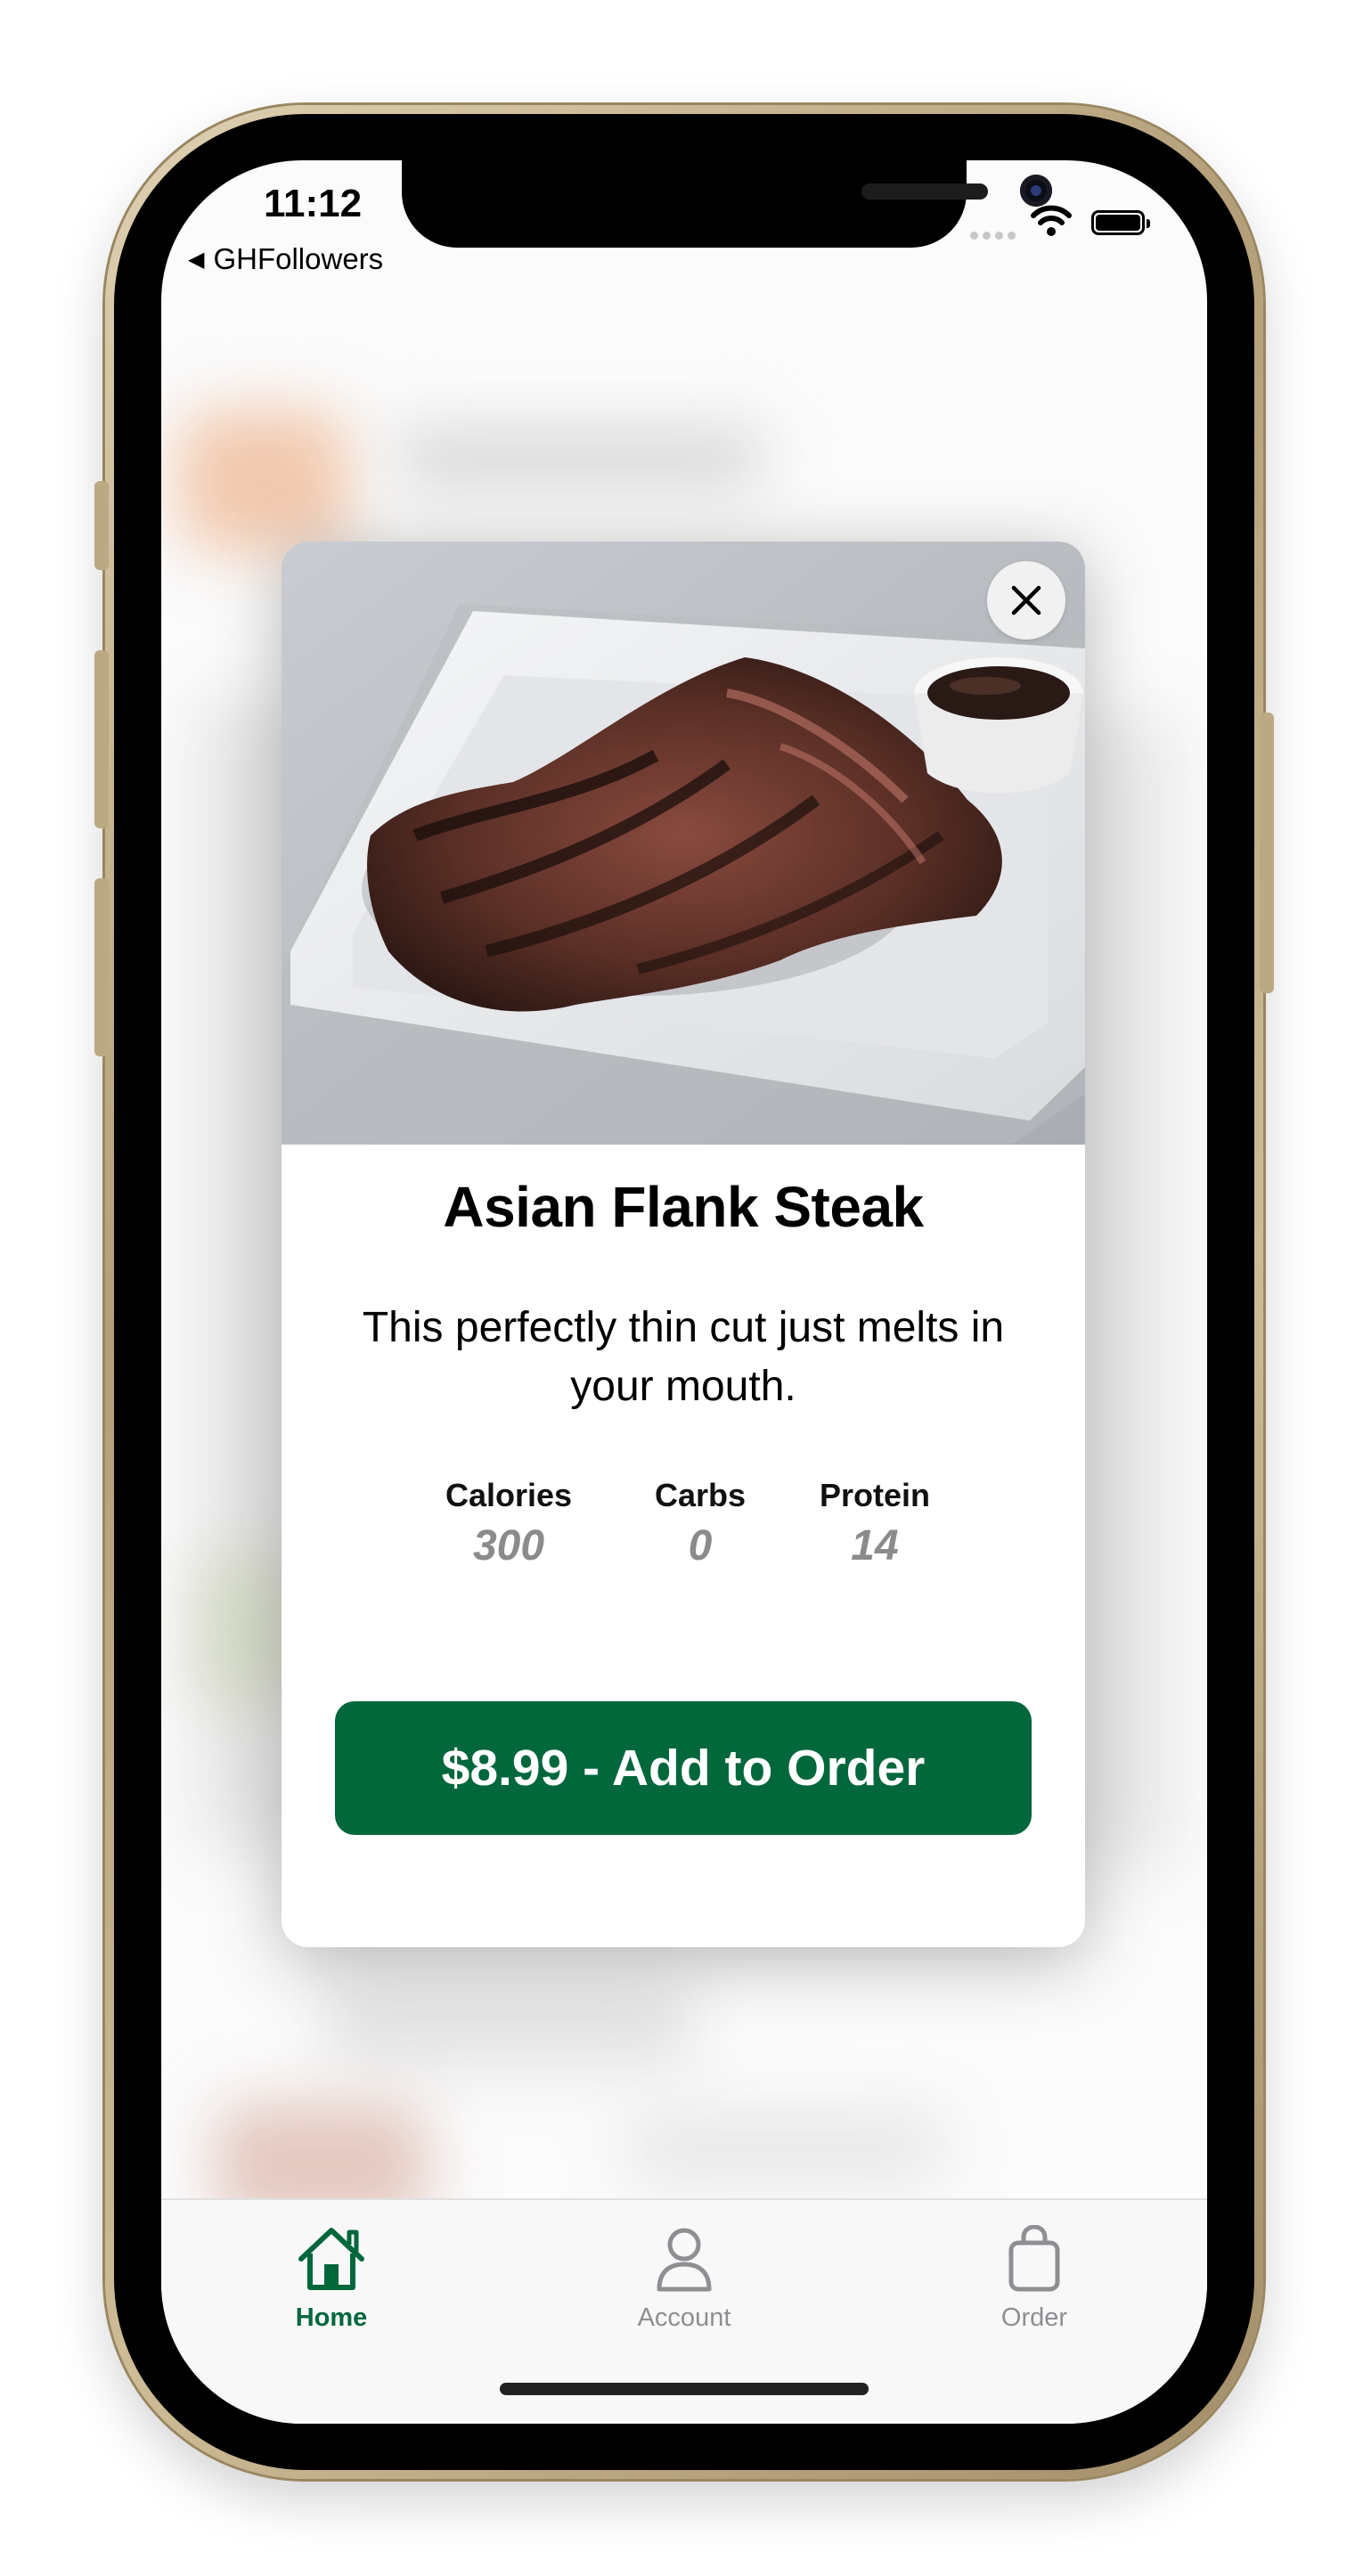  What do you see at coordinates (298, 258) in the screenshot?
I see `back-app-label: GHFollowers` at bounding box center [298, 258].